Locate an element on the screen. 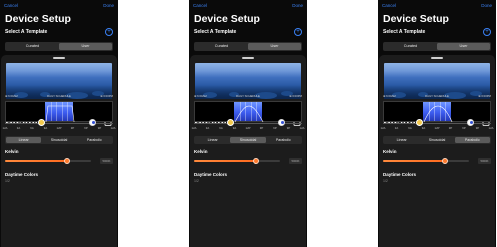  intensity-curve-line is located at coordinates (438, 114).